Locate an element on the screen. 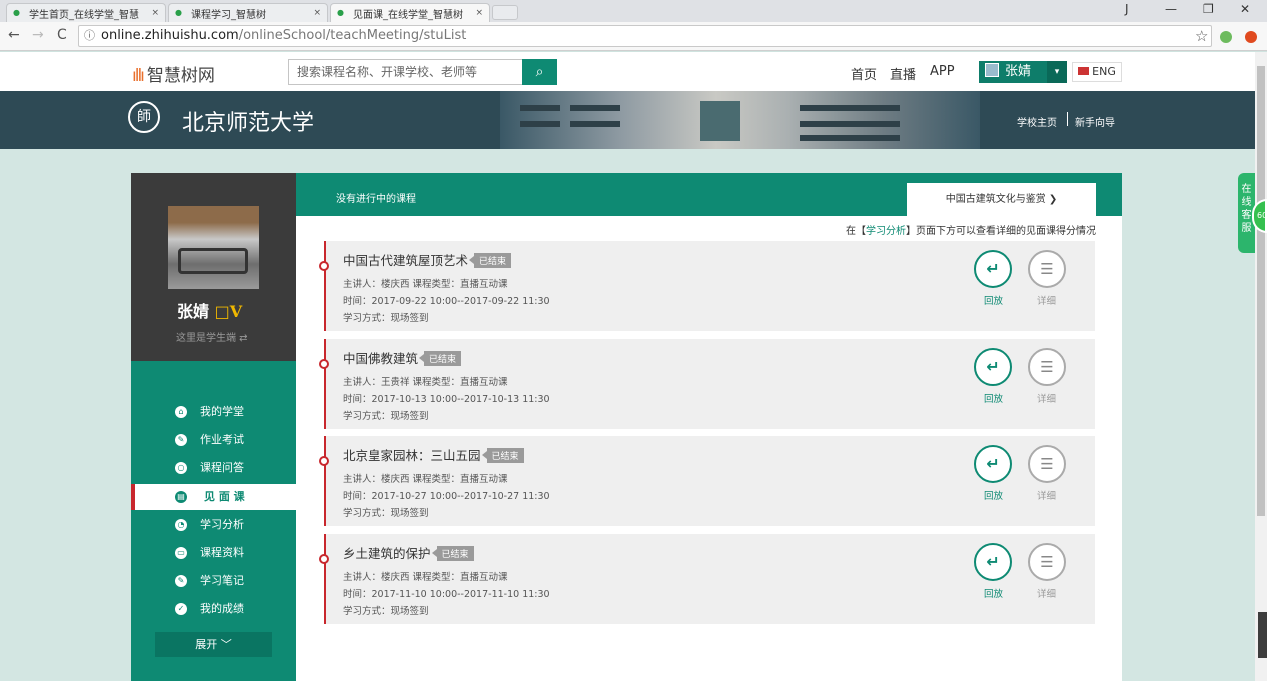 The image size is (1267, 681). sidebar-item-my-class: ⌂ 我的学堂 is located at coordinates (213, 412).